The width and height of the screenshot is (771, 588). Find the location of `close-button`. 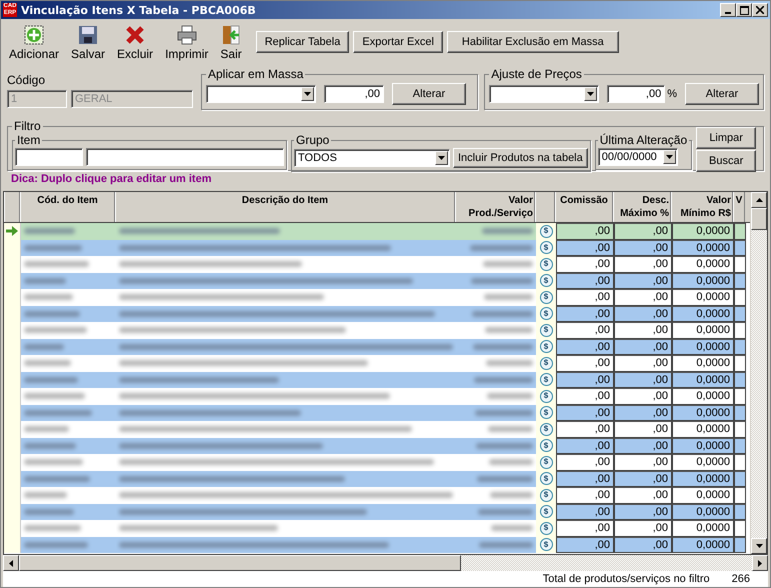

close-button is located at coordinates (760, 10).